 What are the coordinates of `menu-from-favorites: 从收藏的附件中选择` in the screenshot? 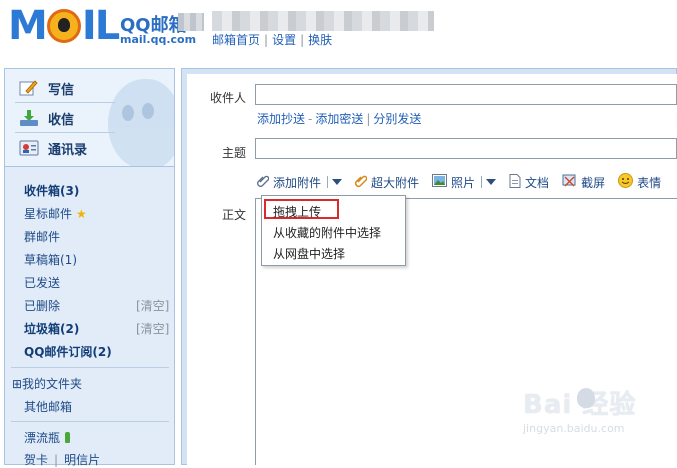 It's located at (327, 232).